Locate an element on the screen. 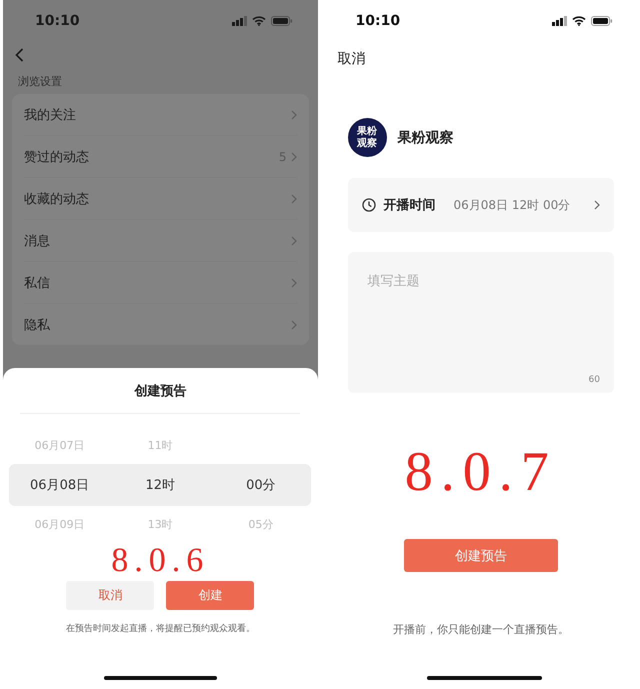  section-label: 浏览设置 is located at coordinates (40, 82).